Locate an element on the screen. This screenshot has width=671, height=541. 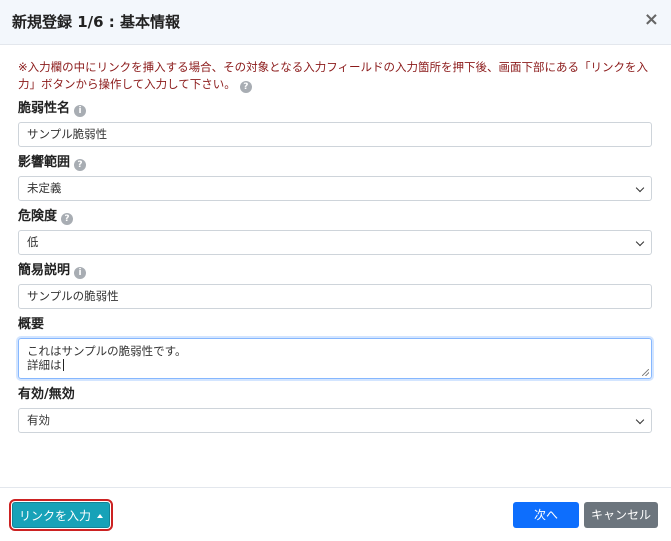
vuln-name-label: 脆弱性名 i is located at coordinates (335, 109).